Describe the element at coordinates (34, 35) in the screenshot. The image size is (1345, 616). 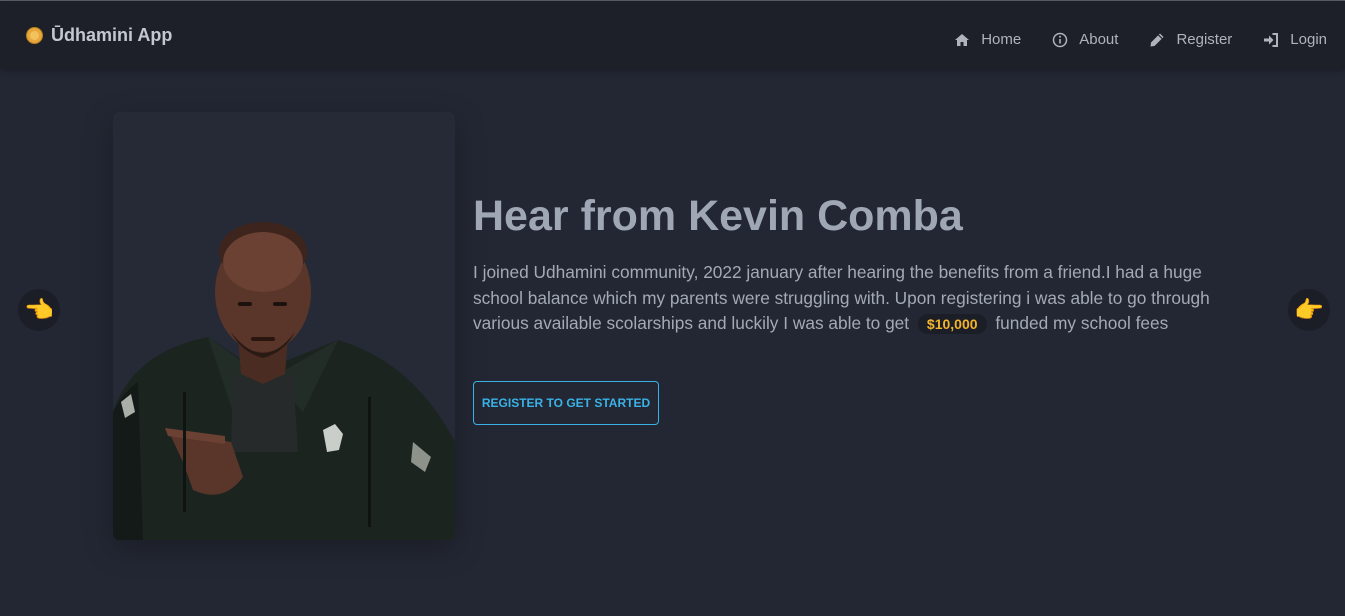
I see `coin-icon` at that location.